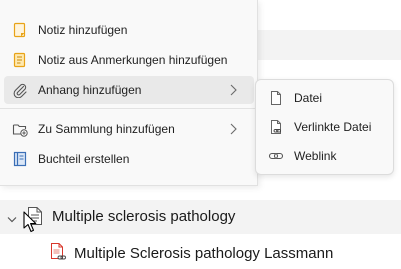  I want to click on menu-item-label: Buchteil erstellen, so click(84, 159).